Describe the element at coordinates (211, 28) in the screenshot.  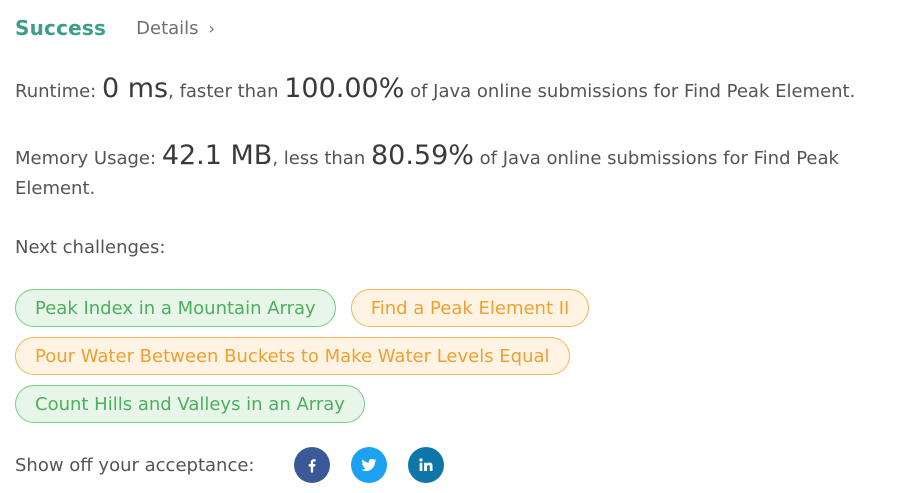
I see `chevron-right-icon: ›` at that location.